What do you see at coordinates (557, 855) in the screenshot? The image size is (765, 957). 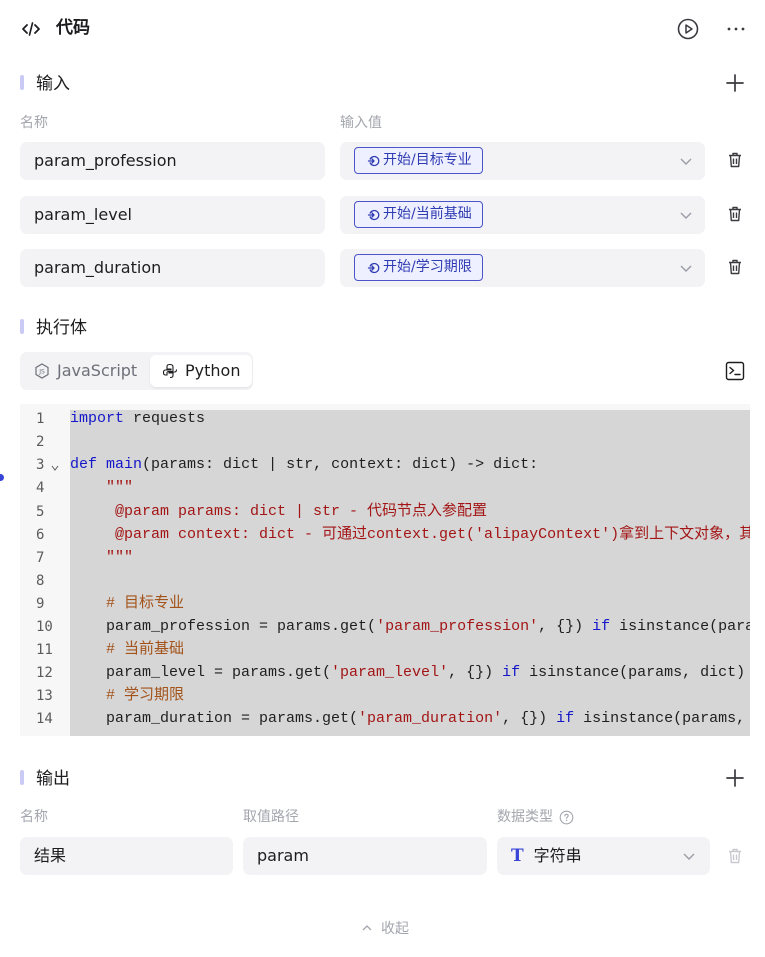 I see `output-type-value: 字符串` at bounding box center [557, 855].